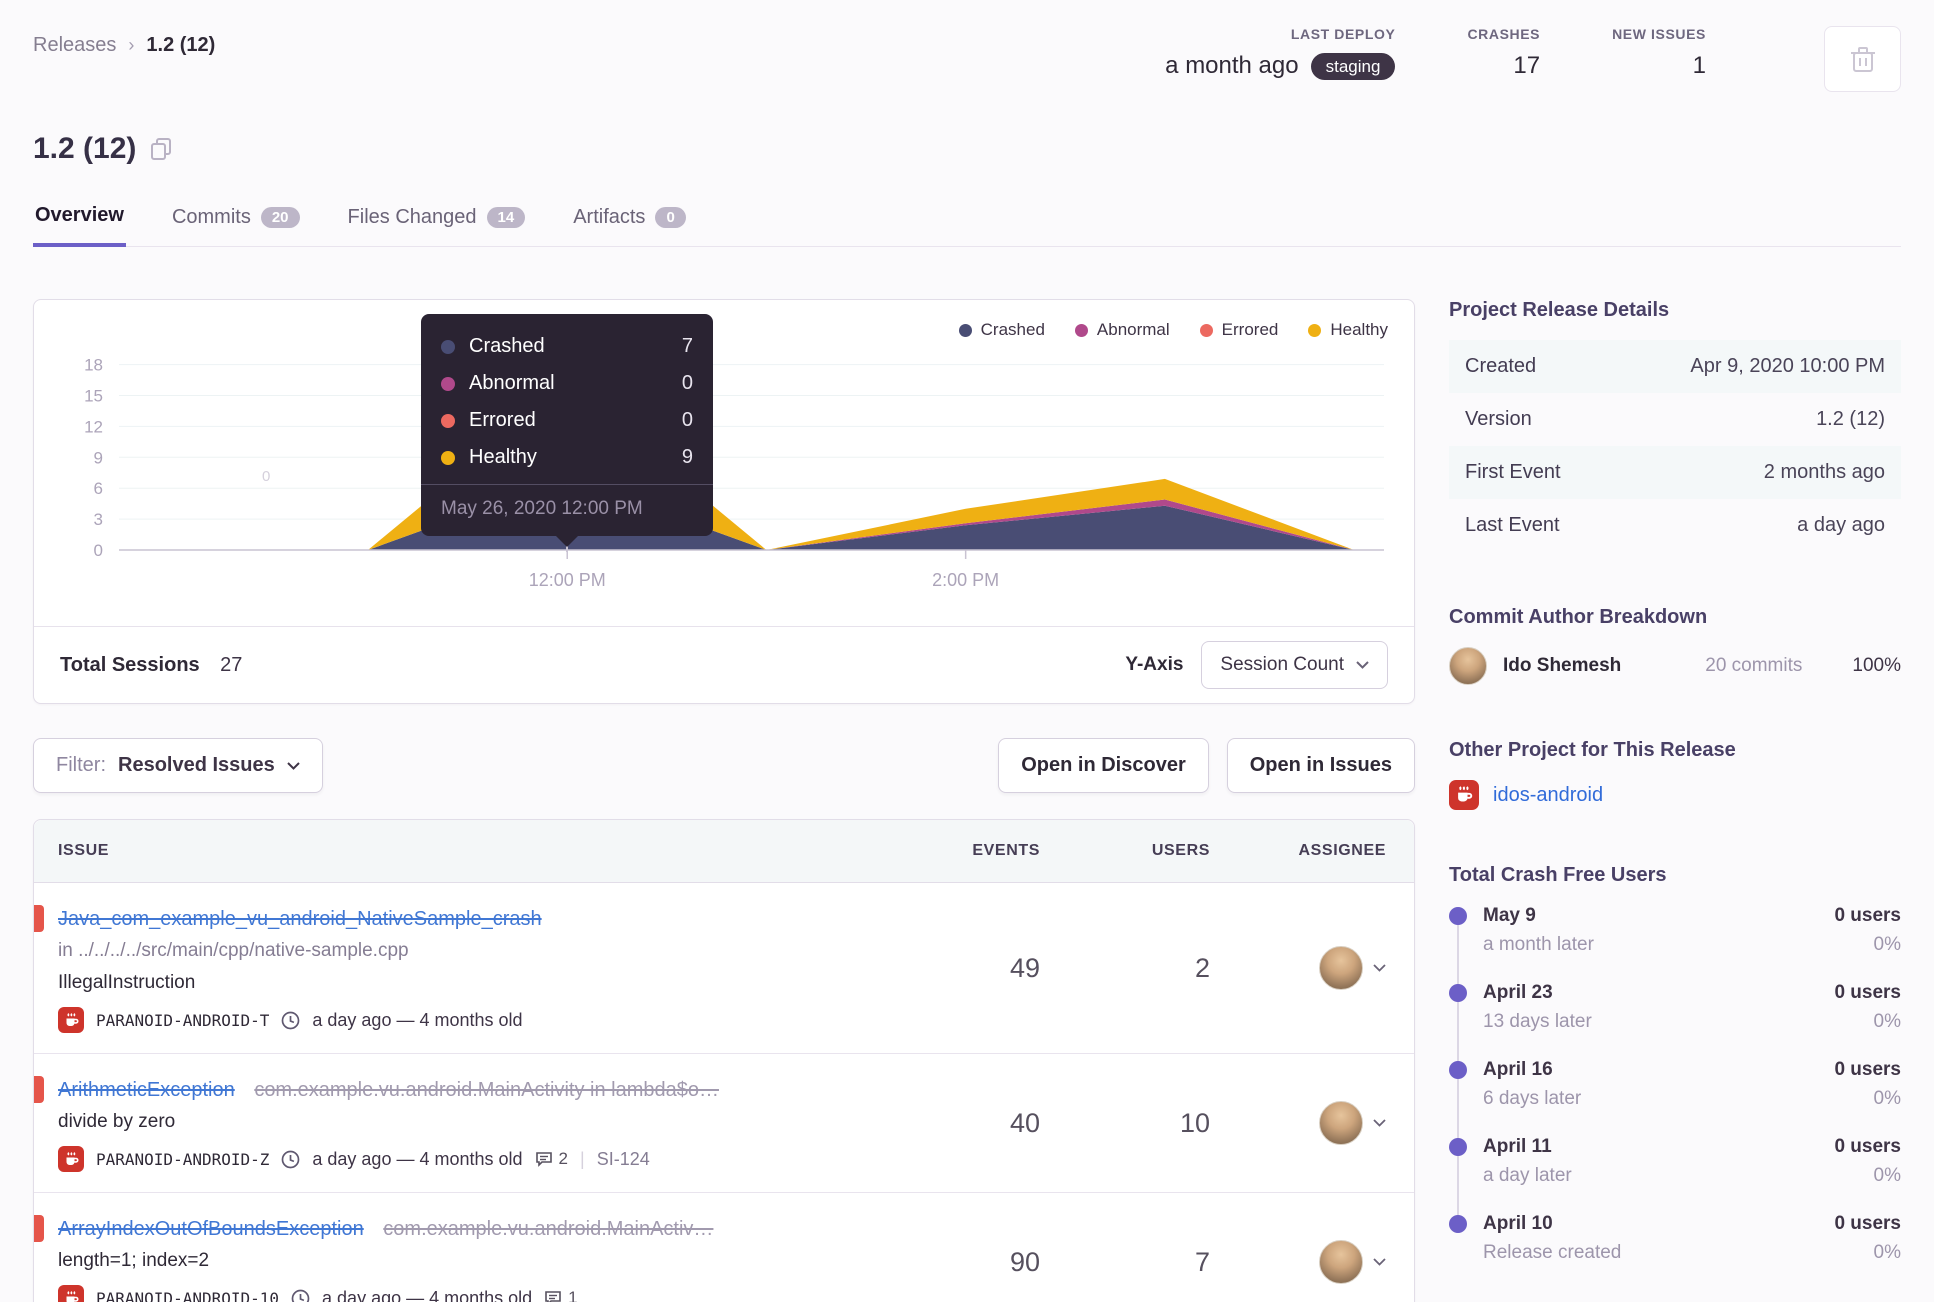  What do you see at coordinates (1202, 1261) in the screenshot?
I see `issue-users-count: 7` at bounding box center [1202, 1261].